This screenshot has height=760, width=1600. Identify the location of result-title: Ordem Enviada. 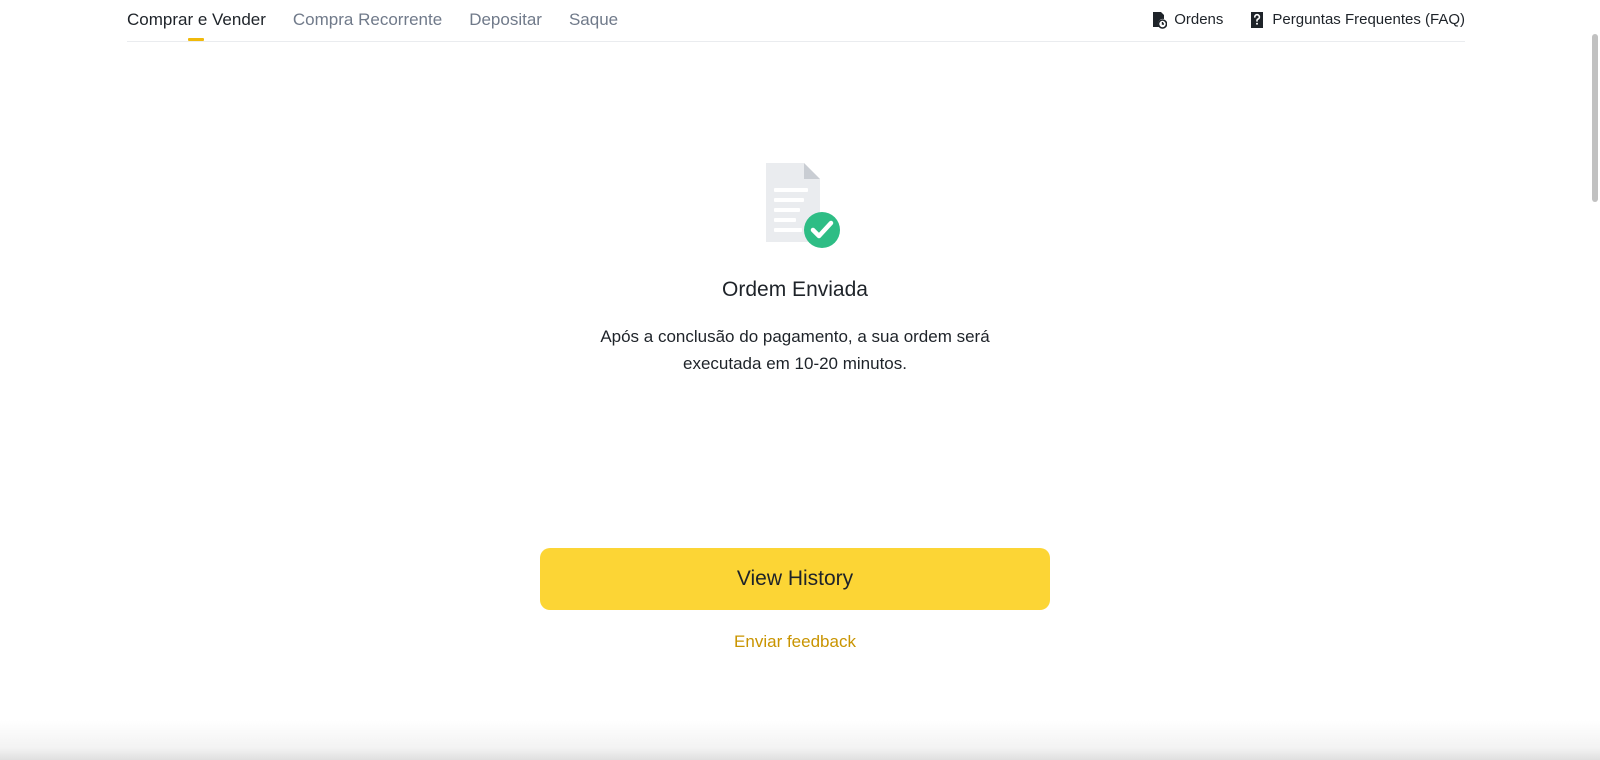
(795, 289).